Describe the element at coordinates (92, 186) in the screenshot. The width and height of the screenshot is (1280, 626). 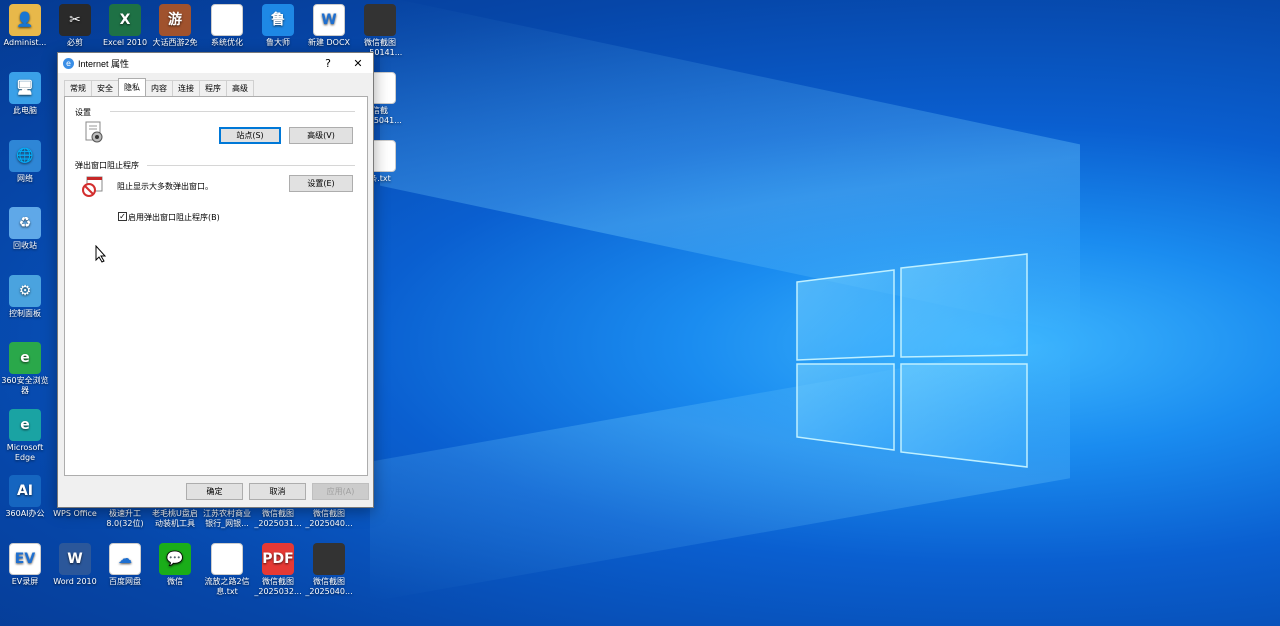
I see `popup-blocker-icon` at that location.